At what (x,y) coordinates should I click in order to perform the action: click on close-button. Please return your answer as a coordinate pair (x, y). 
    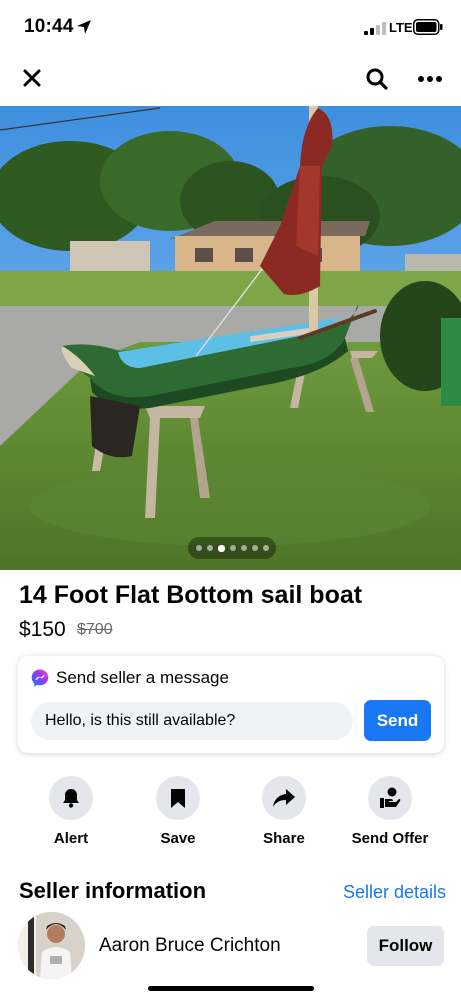
    Looking at the image, I should click on (32, 78).